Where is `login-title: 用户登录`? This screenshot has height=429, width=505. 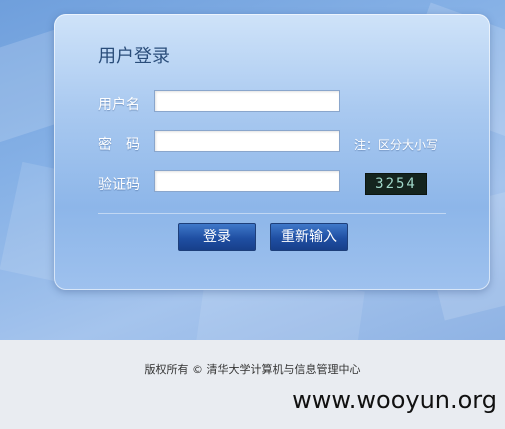
login-title: 用户登录 is located at coordinates (134, 56).